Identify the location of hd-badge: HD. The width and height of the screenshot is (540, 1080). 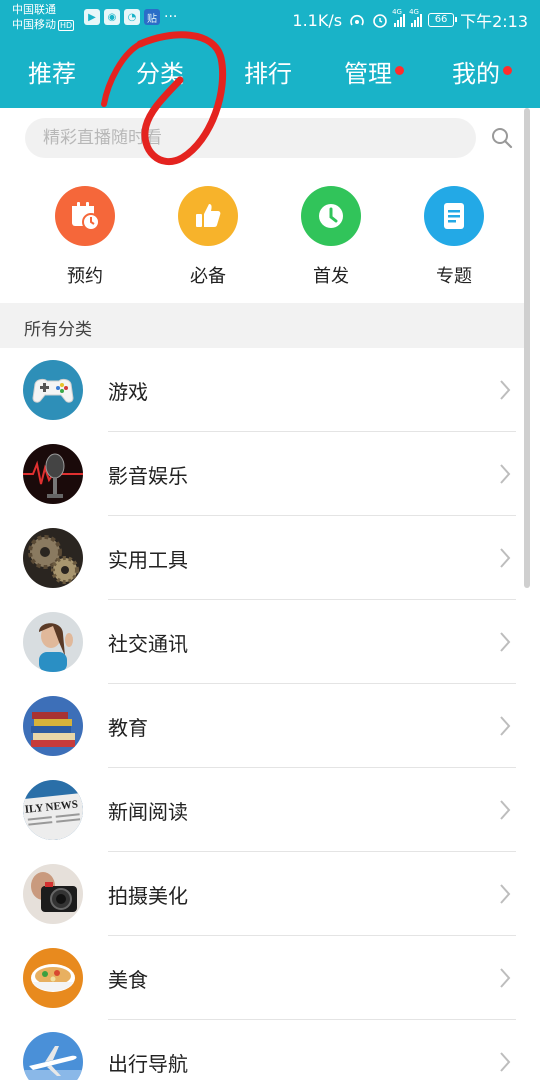
(66, 25).